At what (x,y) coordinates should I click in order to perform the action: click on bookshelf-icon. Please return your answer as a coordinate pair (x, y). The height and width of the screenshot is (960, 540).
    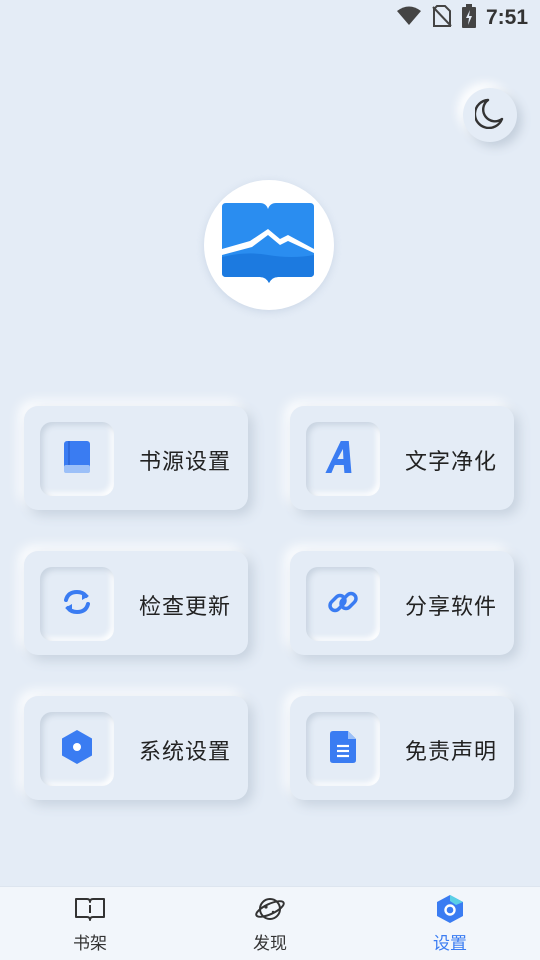
    Looking at the image, I should click on (90, 909).